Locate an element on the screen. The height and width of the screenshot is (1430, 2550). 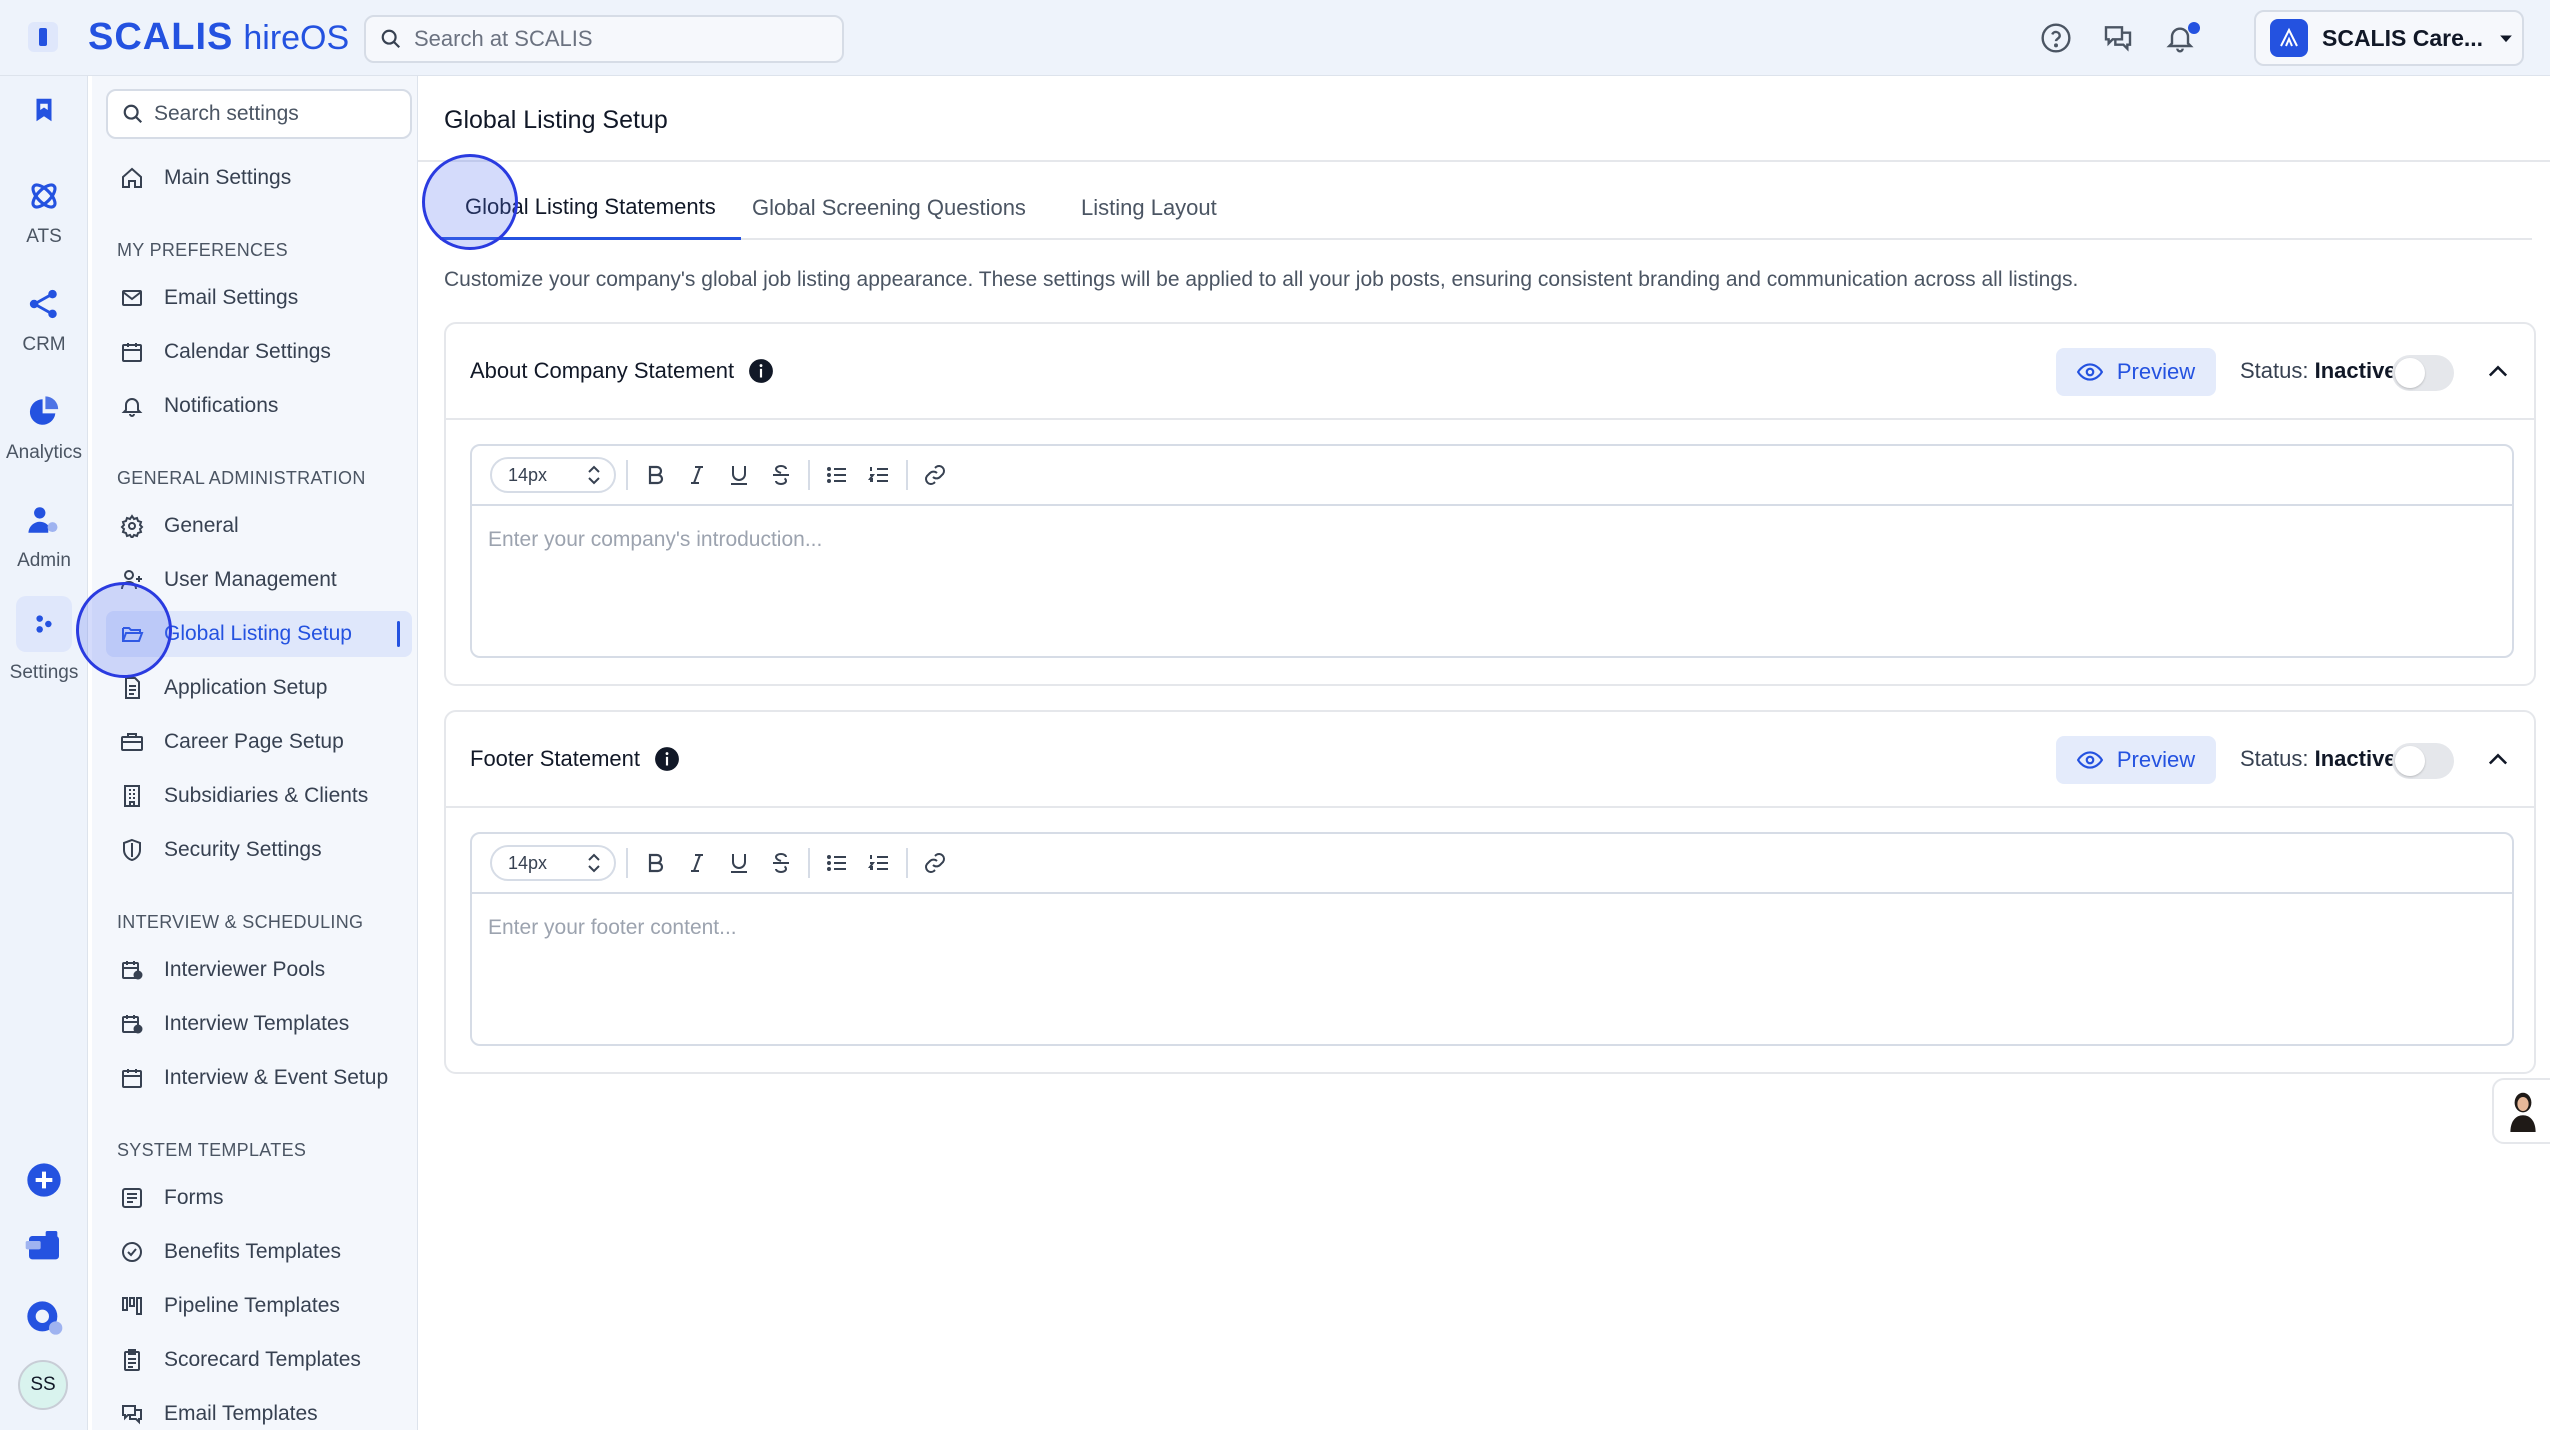
notification-badge is located at coordinates (2194, 28).